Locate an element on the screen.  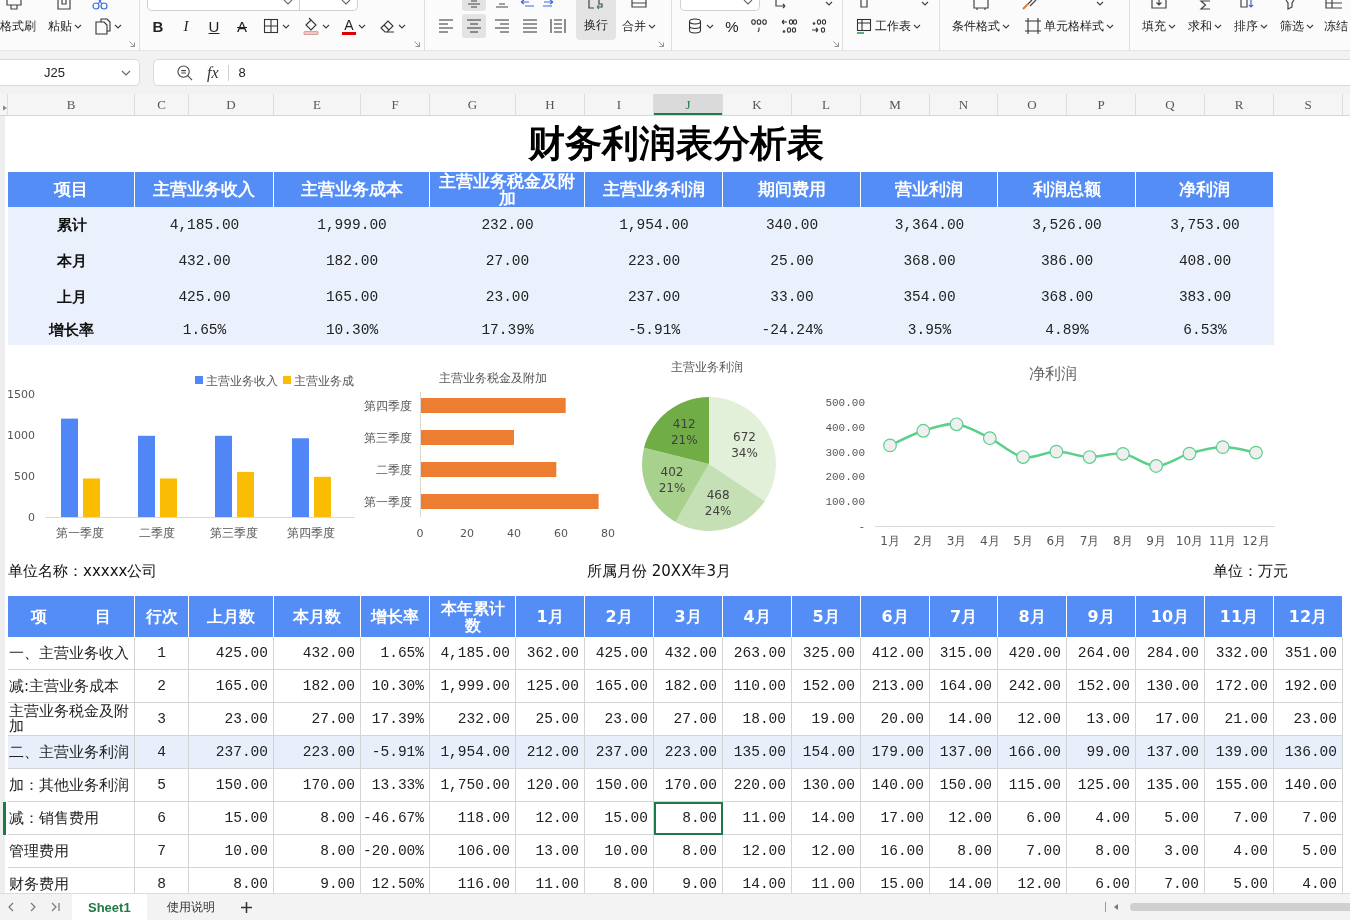
merge-button: 合并 is located at coordinates (639, 26).